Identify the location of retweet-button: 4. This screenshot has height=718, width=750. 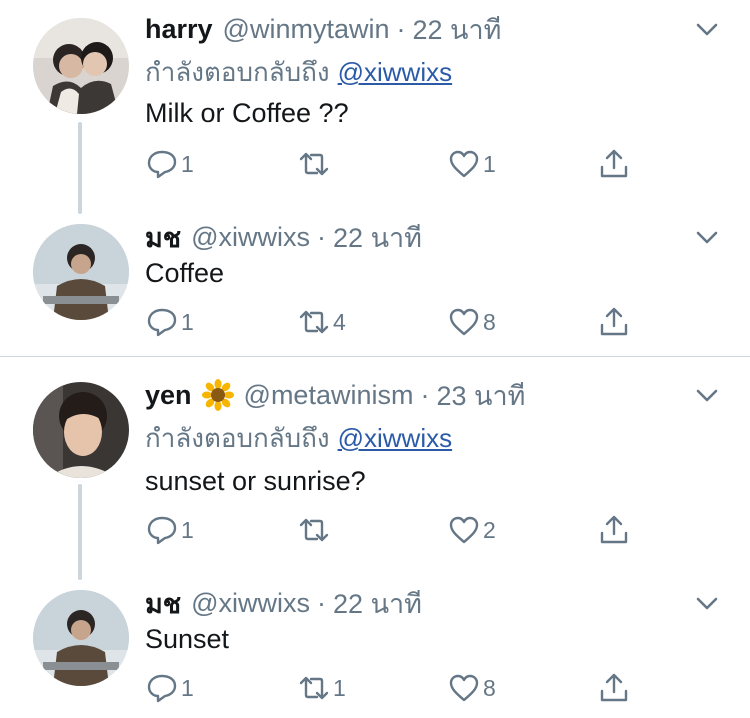
(321, 322).